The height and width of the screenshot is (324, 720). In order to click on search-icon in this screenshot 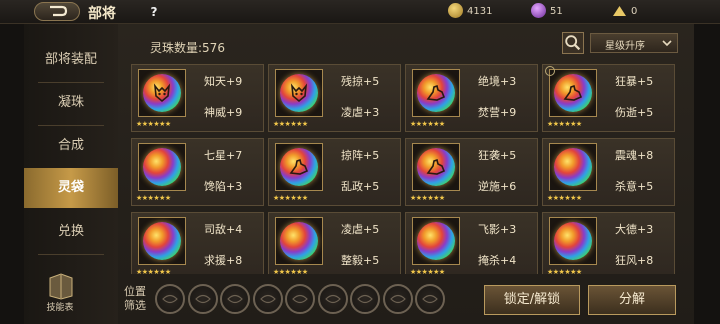, I will do `click(573, 43)`.